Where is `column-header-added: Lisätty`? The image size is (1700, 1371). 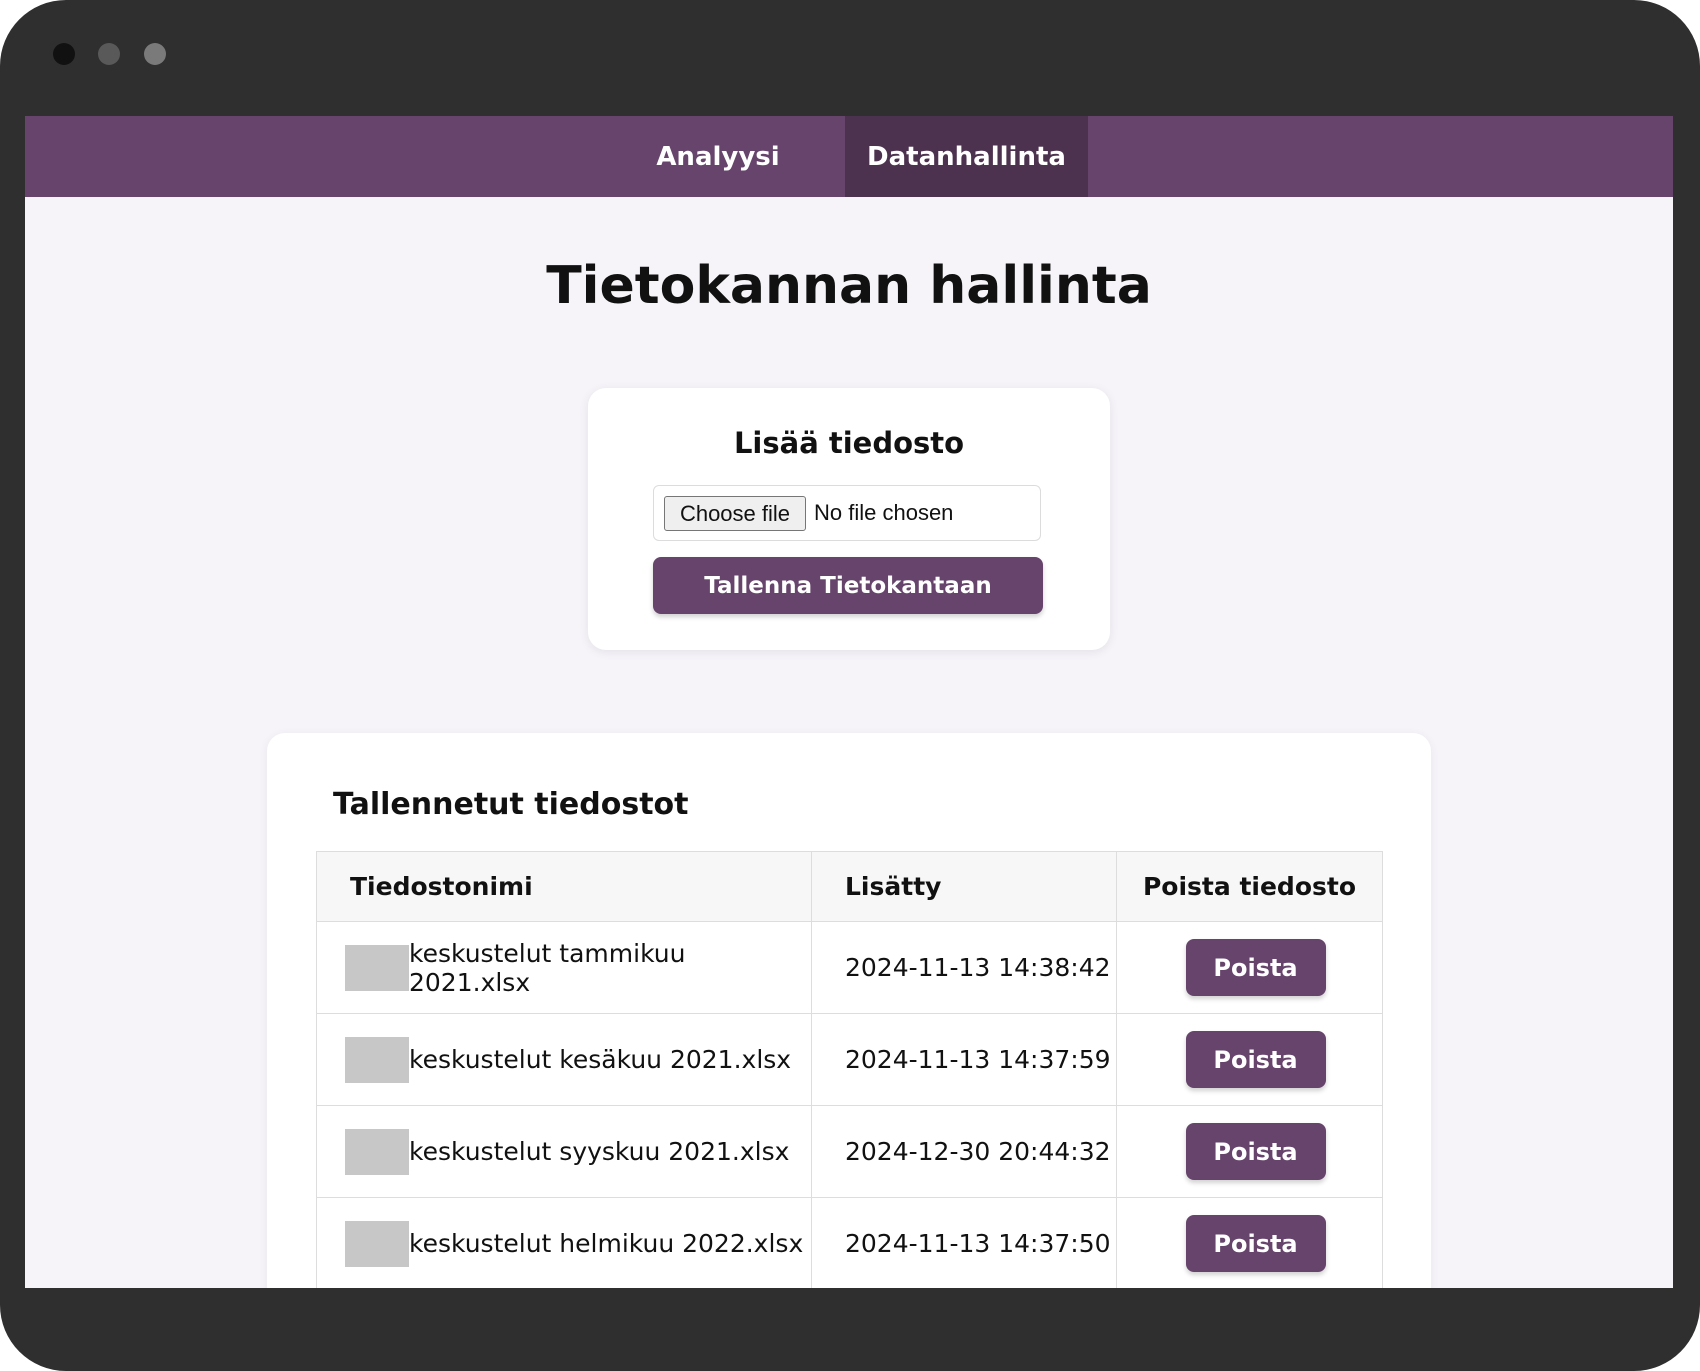 column-header-added: Lisätty is located at coordinates (964, 886).